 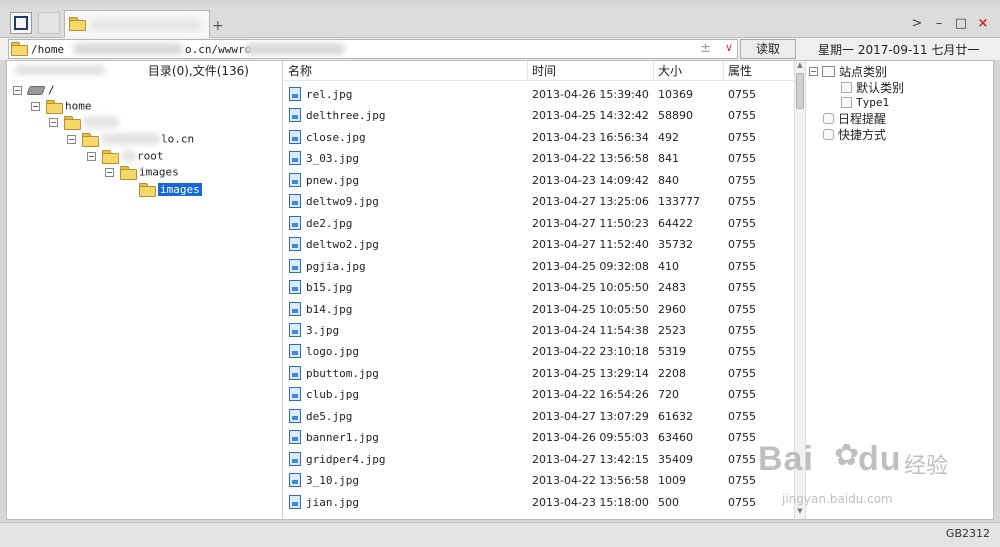 What do you see at coordinates (536, 287) in the screenshot?
I see `table-row: b15.jpg 2013-04-25 10:05:50 2483 0755` at bounding box center [536, 287].